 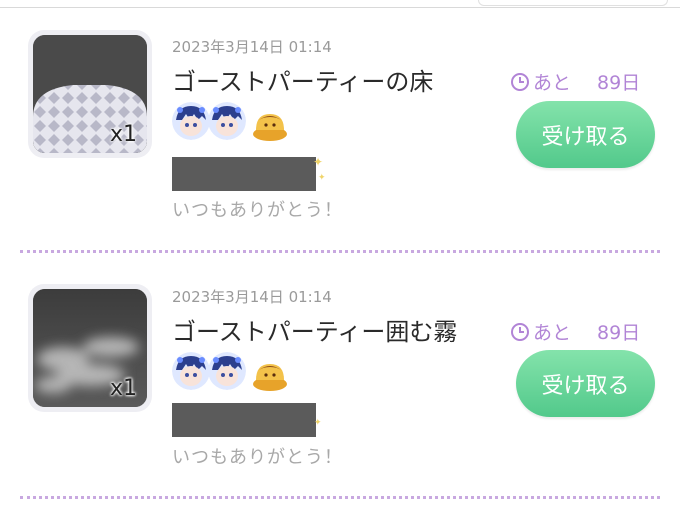 I want to click on item-name: ゴーストパーティーの床, so click(x=303, y=82).